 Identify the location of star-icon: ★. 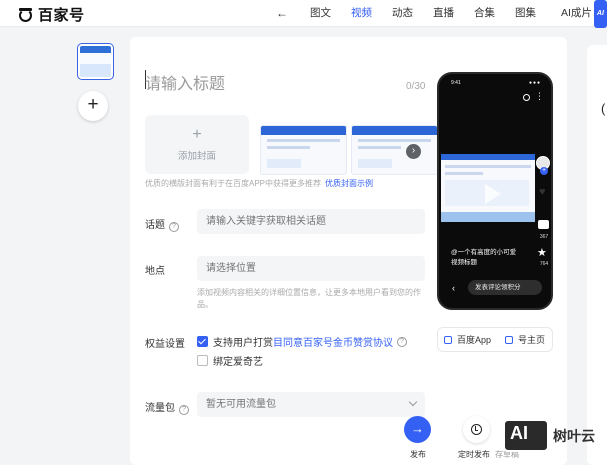
(542, 253).